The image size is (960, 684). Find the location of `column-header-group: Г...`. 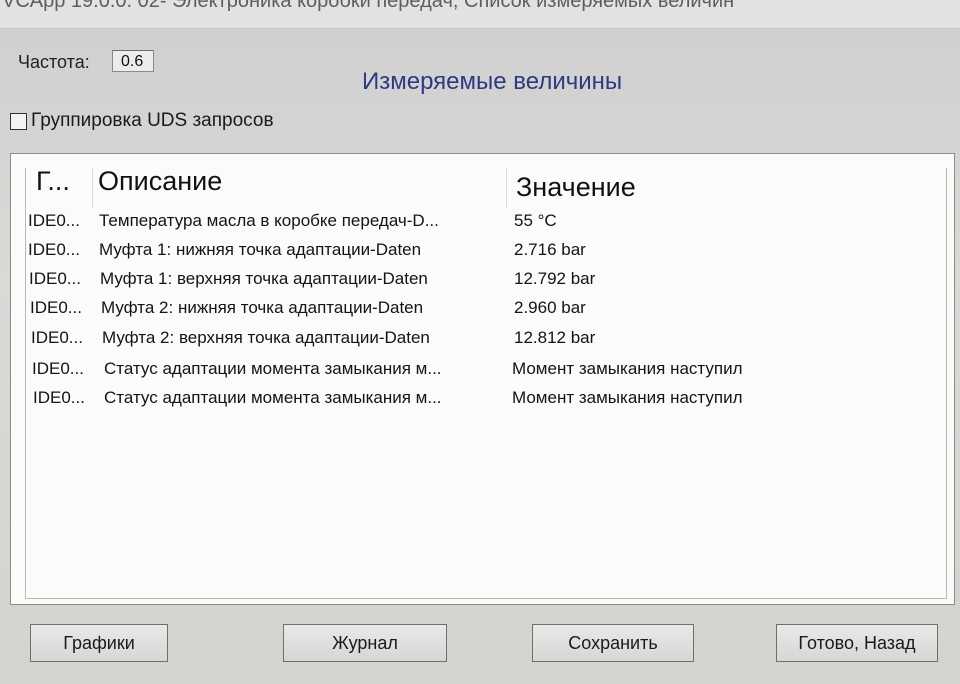

column-header-group: Г... is located at coordinates (53, 181).